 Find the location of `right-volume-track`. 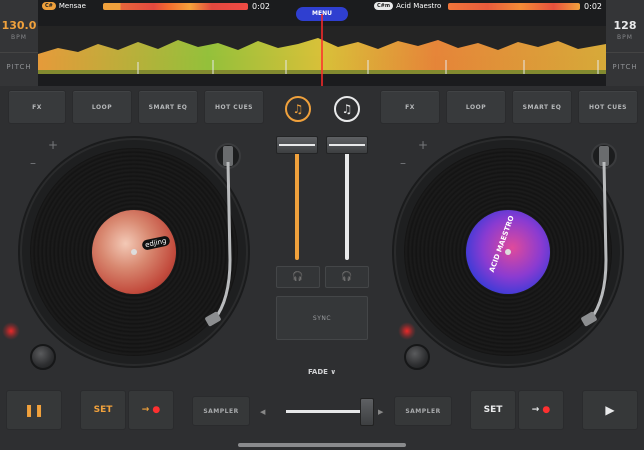

right-volume-track is located at coordinates (347, 206).